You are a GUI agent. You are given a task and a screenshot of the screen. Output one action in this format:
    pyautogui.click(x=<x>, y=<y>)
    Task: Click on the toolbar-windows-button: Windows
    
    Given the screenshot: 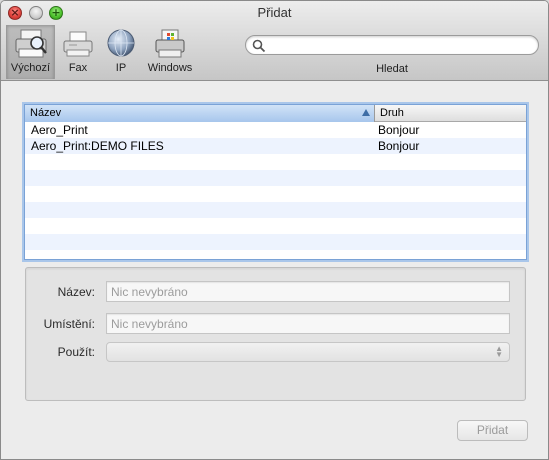 What is the action you would take?
    pyautogui.click(x=170, y=52)
    